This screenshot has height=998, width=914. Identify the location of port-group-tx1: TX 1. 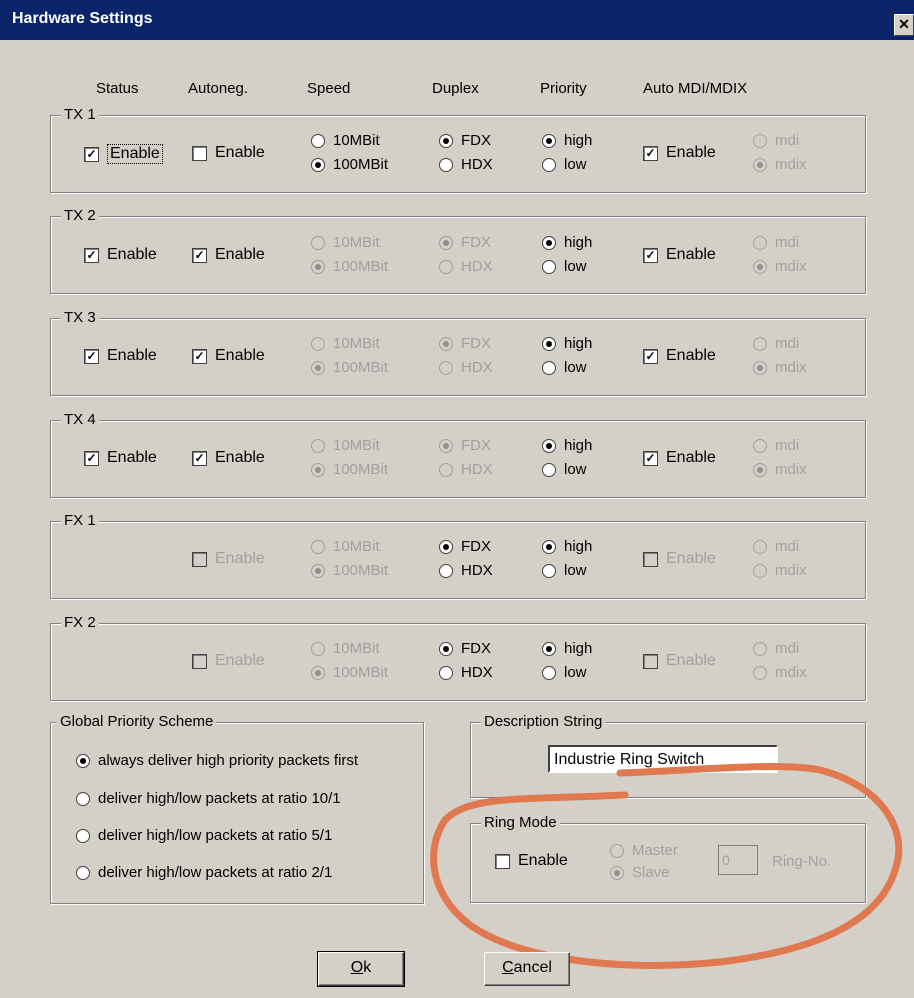
(458, 149).